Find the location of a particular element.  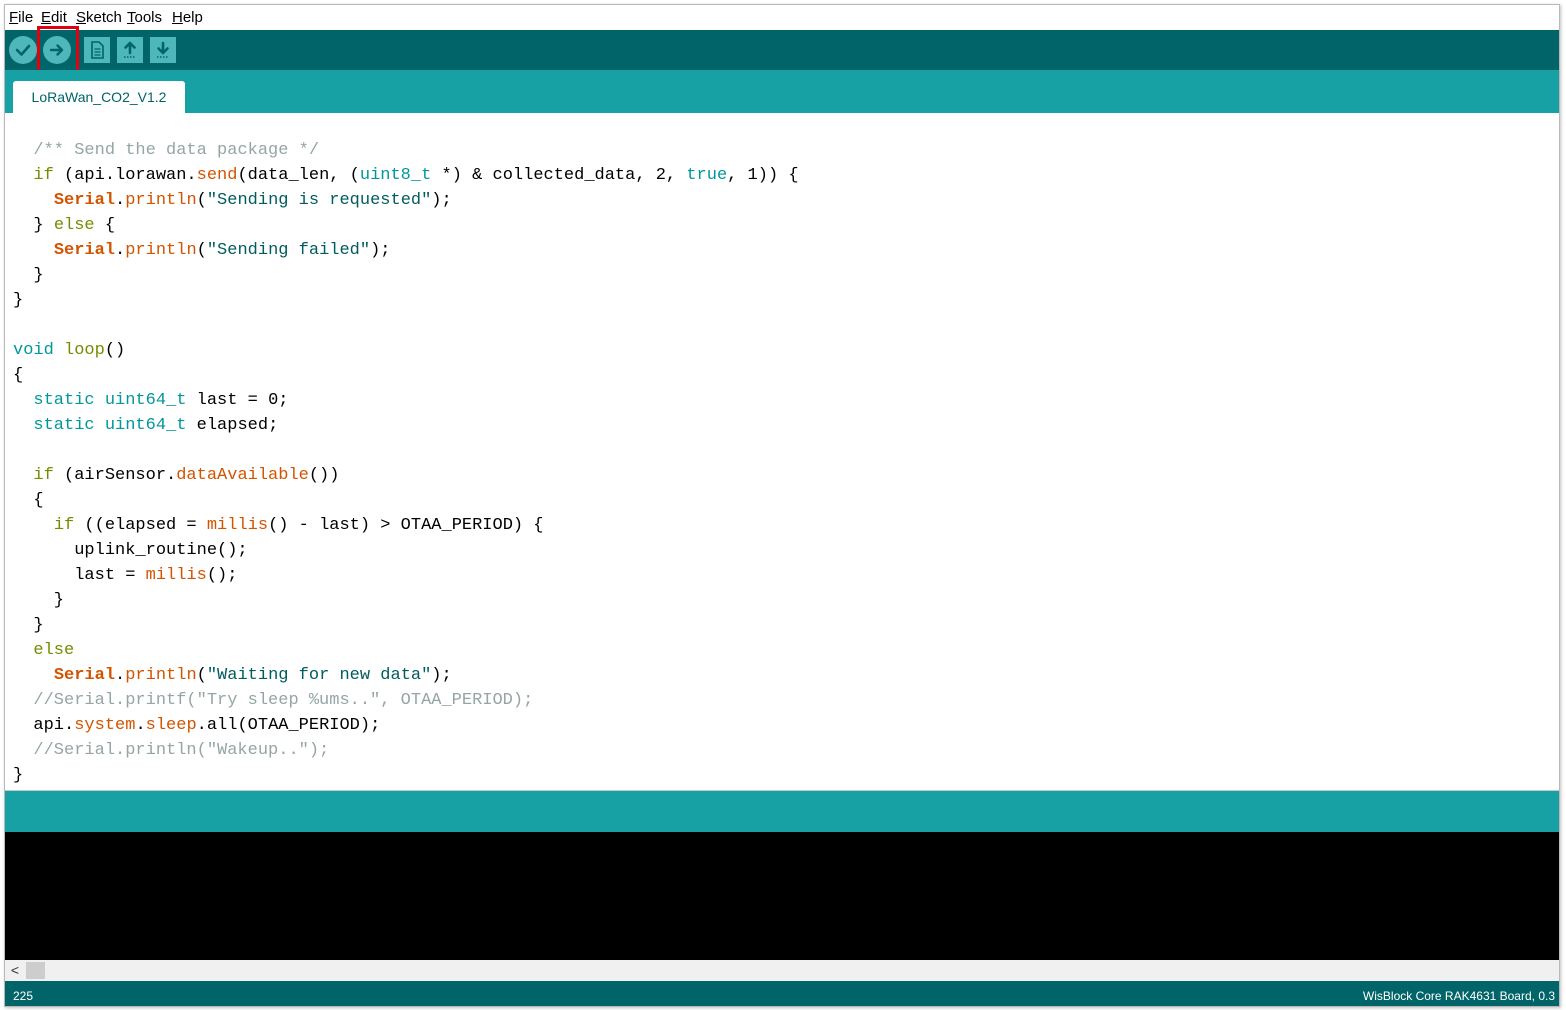

code-line: if (airSensor.dataAvailable()) is located at coordinates (406, 475).